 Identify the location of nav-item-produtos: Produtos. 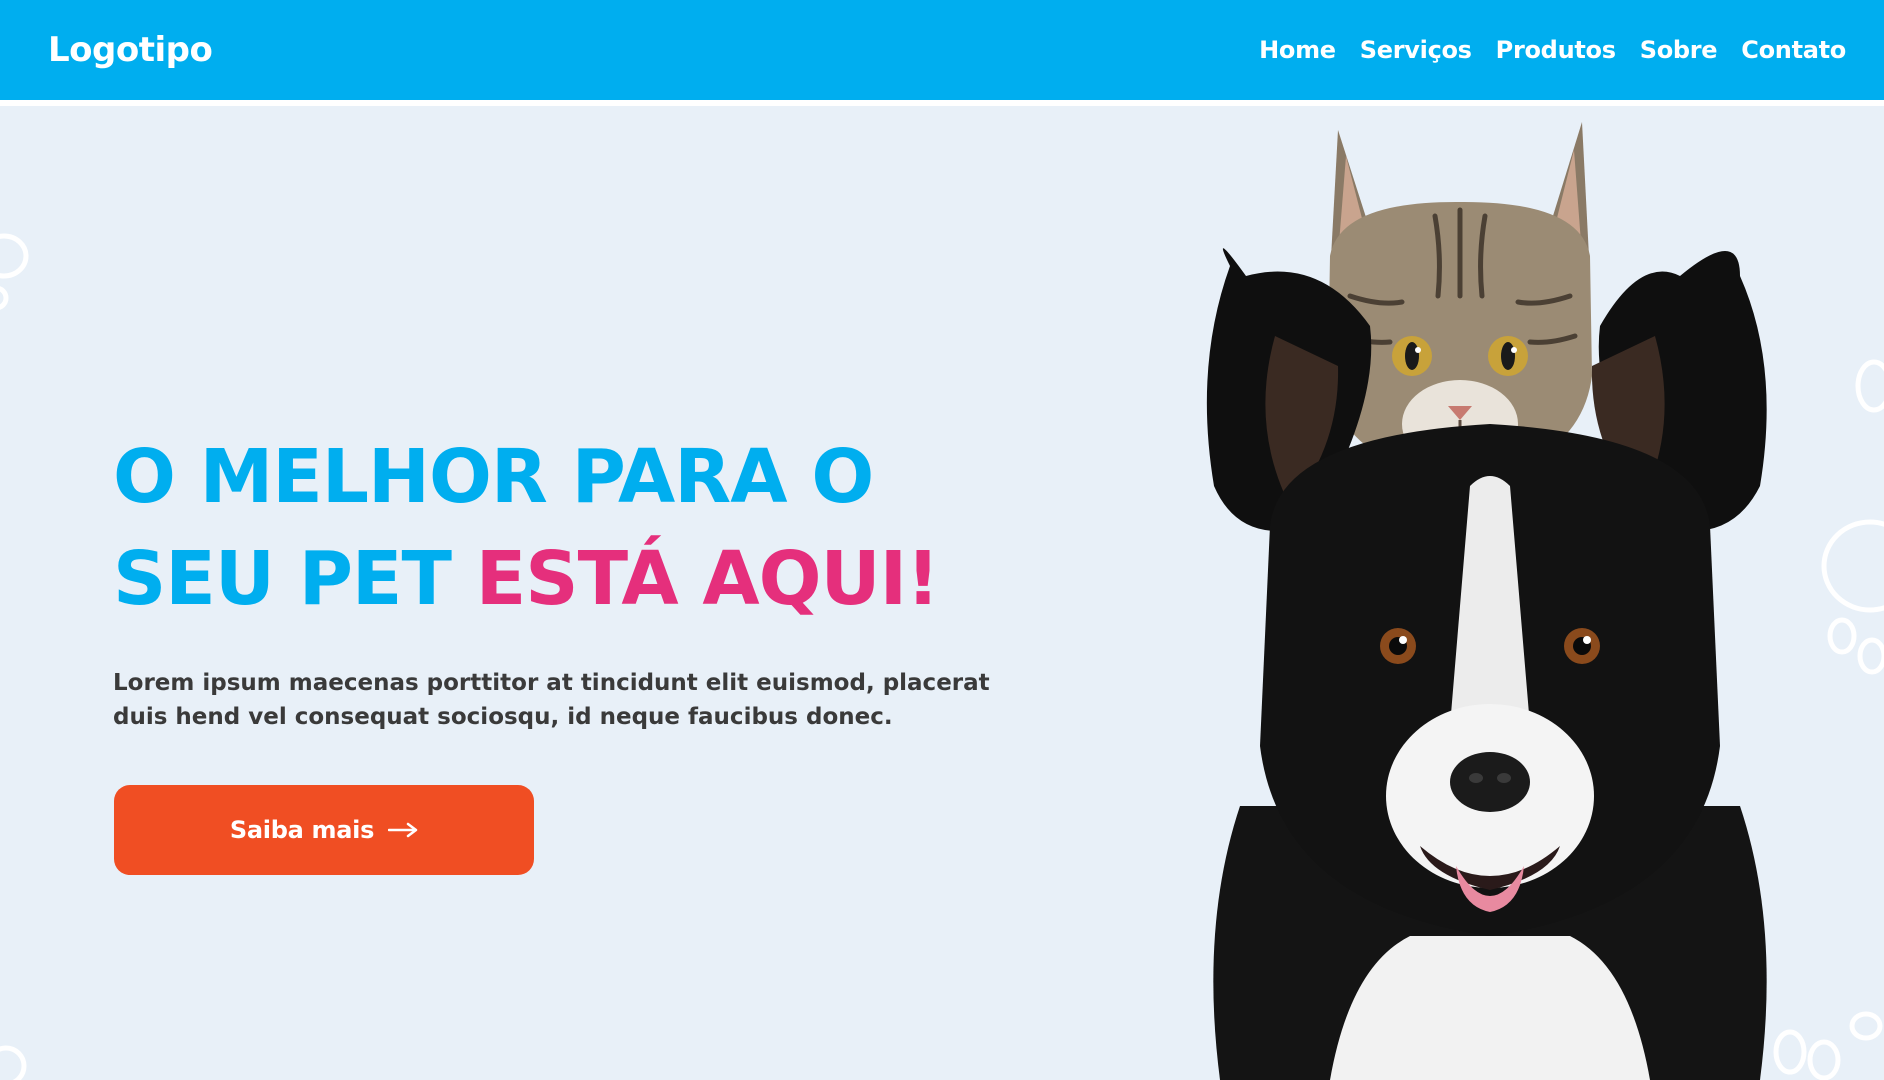
(1556, 50).